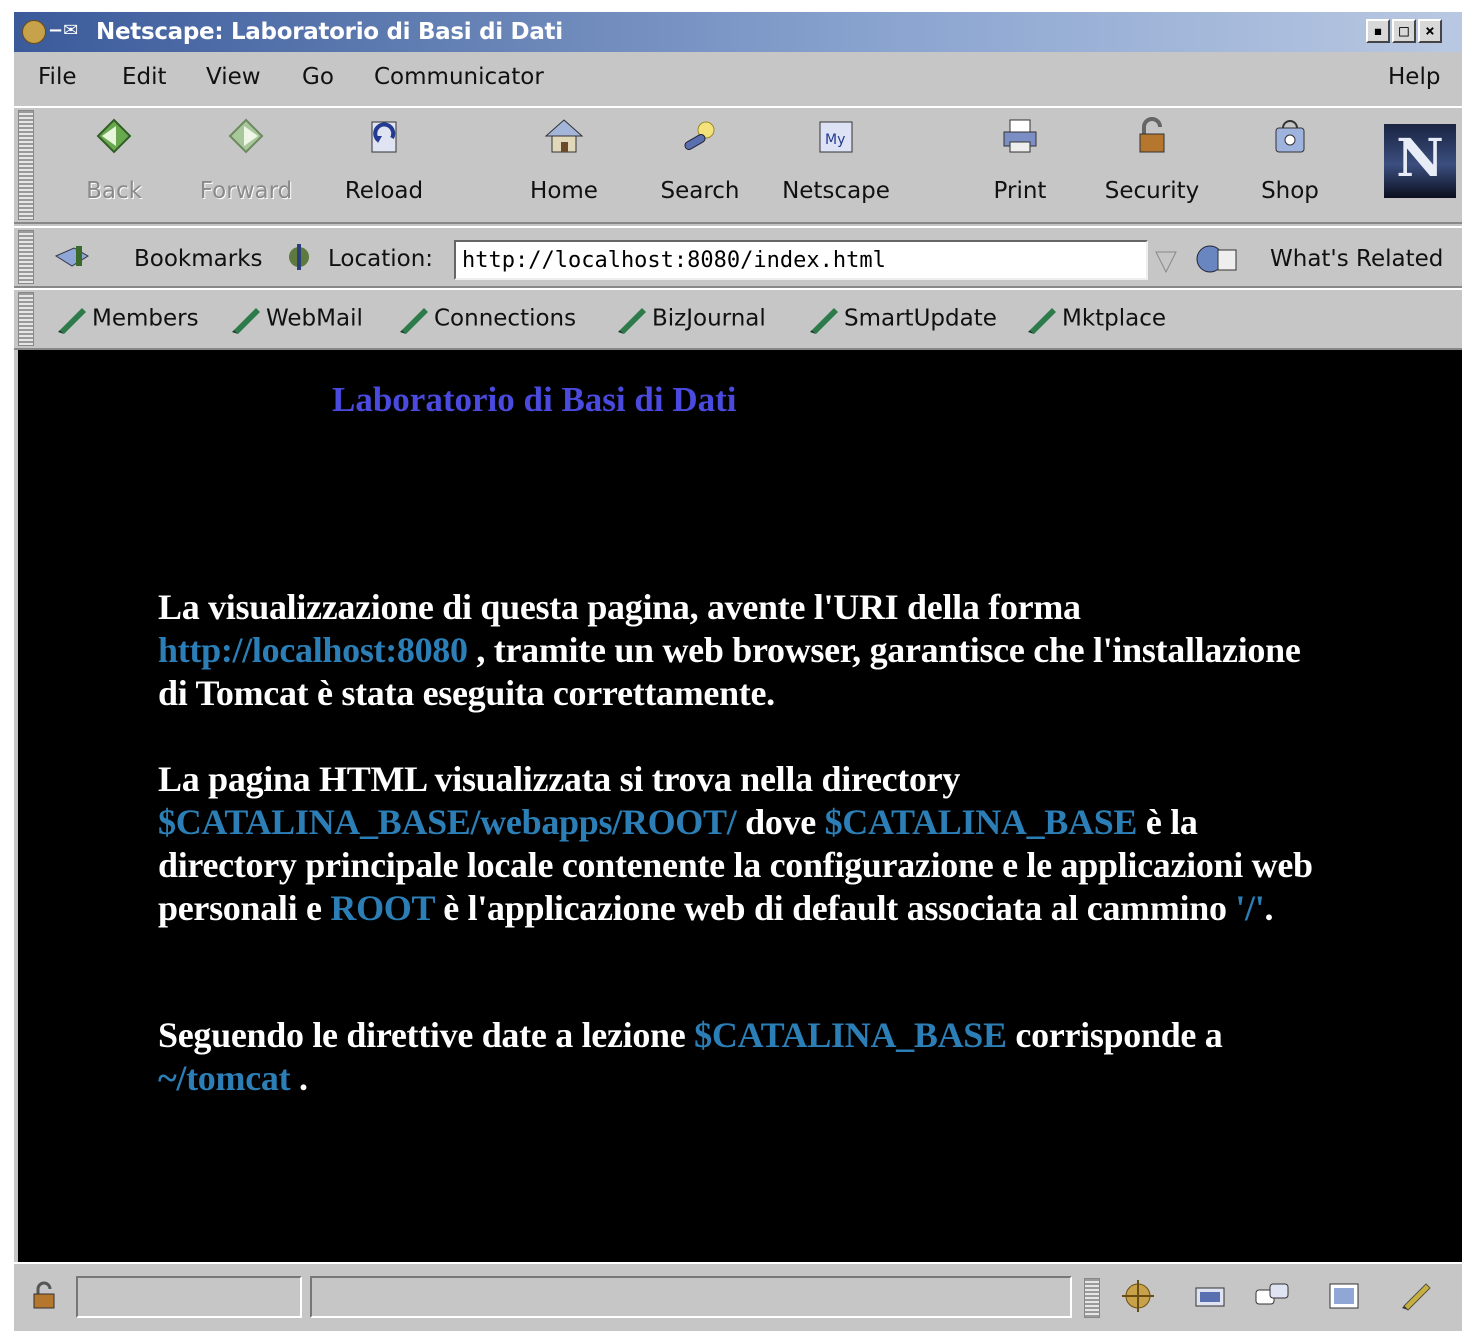 The image size is (1462, 1331). What do you see at coordinates (299, 259) in the screenshot?
I see `location-icon` at bounding box center [299, 259].